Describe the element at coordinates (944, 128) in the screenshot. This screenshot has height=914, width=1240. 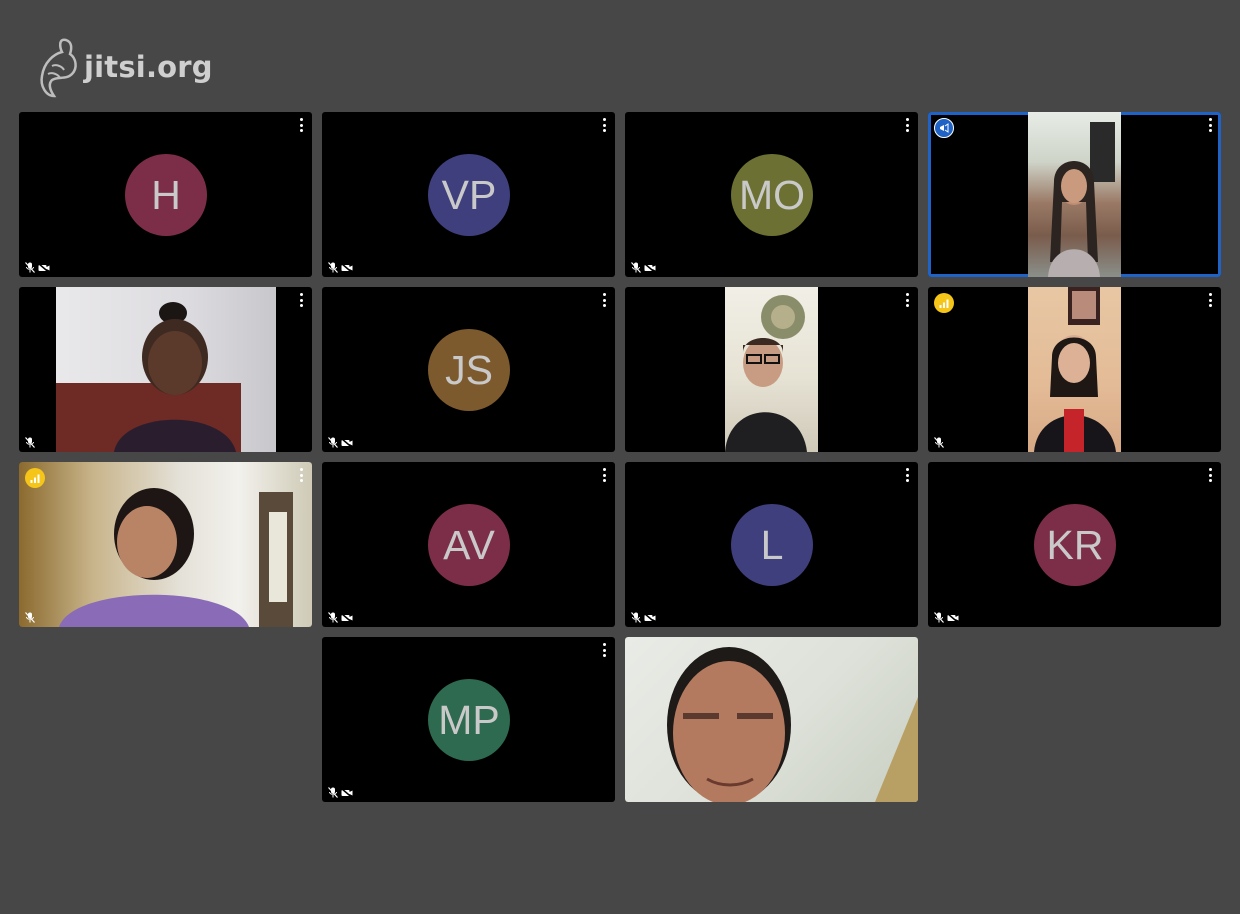
I see `dominant-speaker-icon` at that location.